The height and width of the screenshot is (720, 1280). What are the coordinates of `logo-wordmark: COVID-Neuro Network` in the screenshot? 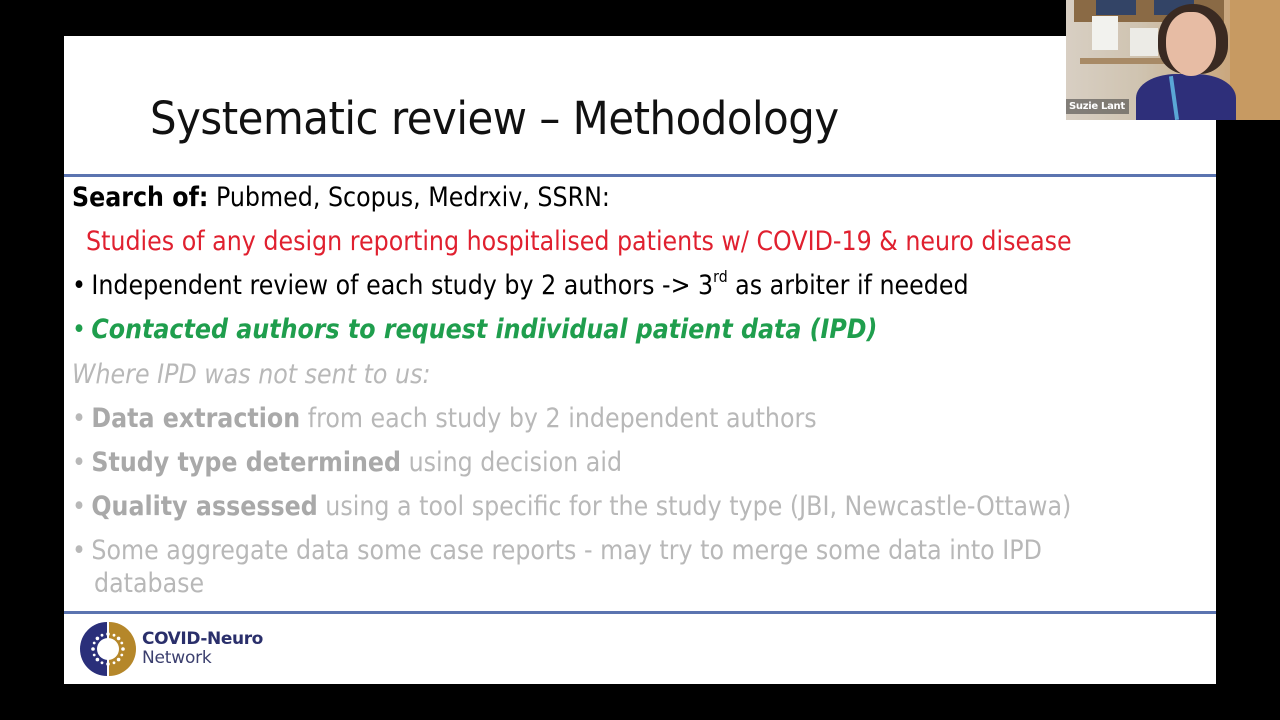 It's located at (202, 649).